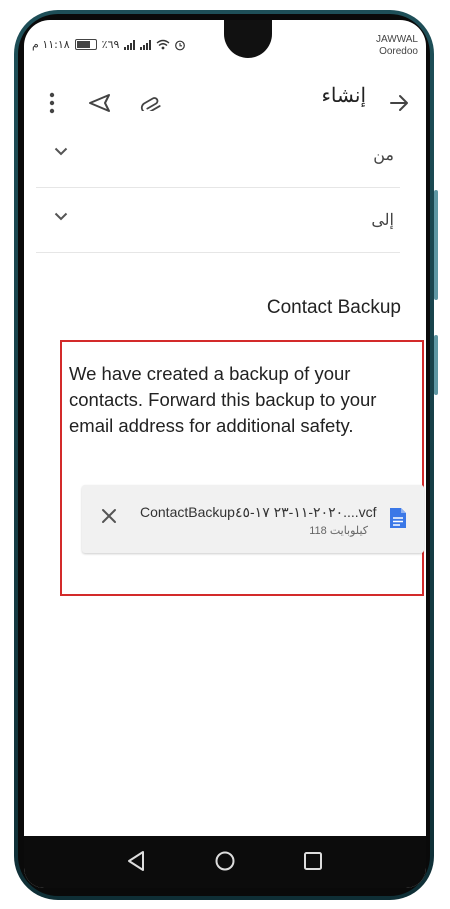 This screenshot has width=450, height=909. Describe the element at coordinates (258, 512) in the screenshot. I see `attachment-name: ContactBackup٢٠٢٠-١١-٢٣ ١٧-٤٥....vcf` at that location.